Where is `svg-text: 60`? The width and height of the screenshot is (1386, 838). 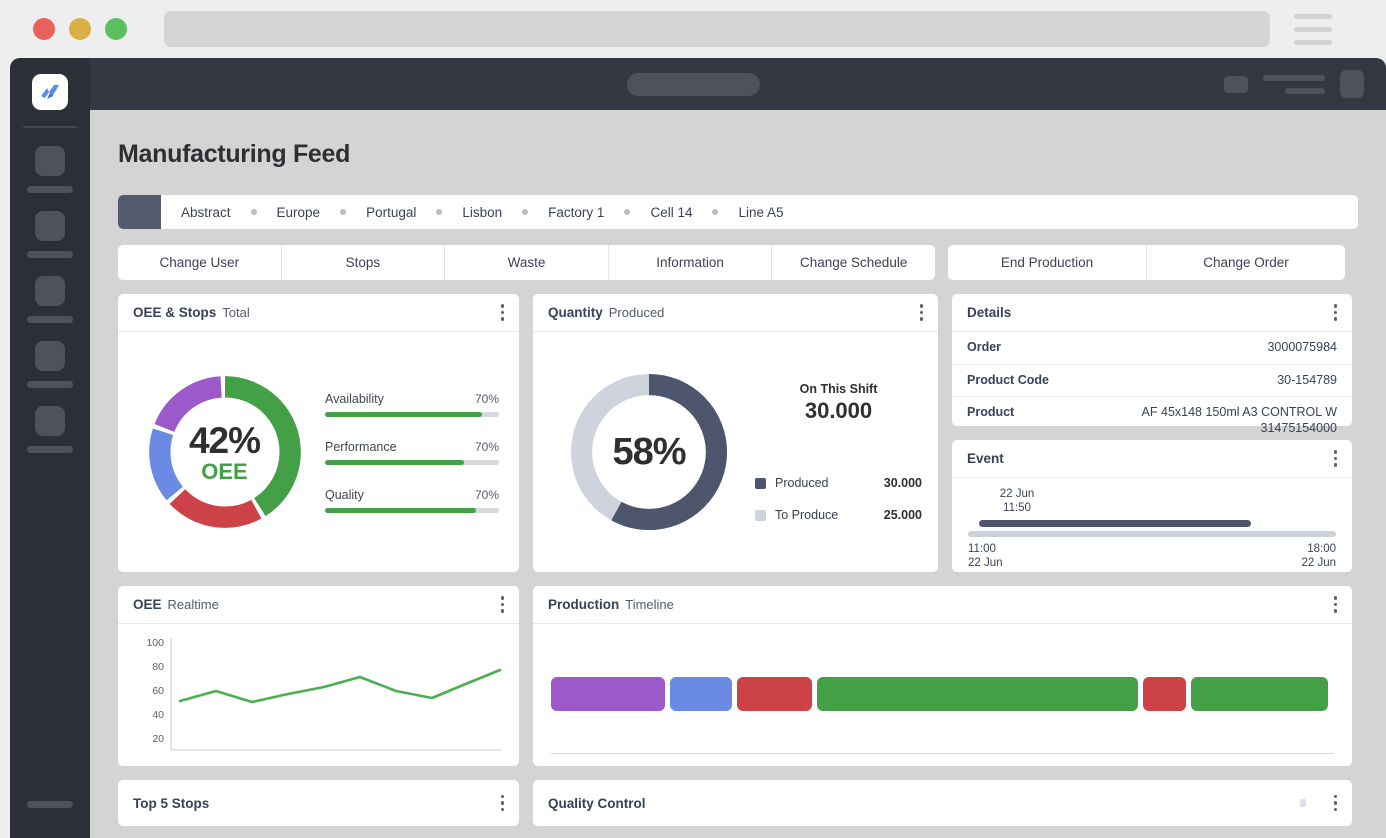 svg-text: 60 is located at coordinates (158, 691).